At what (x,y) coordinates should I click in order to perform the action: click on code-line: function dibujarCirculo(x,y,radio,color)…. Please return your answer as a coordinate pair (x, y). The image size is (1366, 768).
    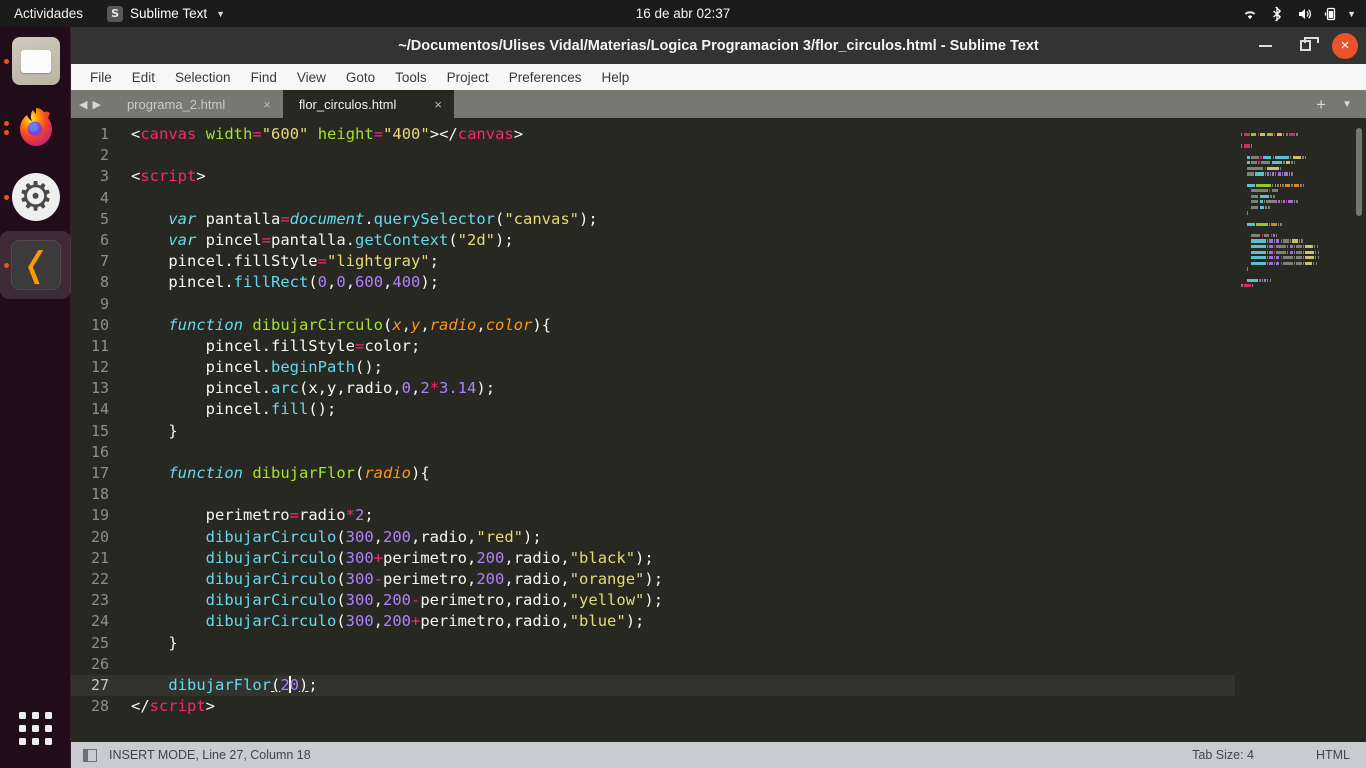
    Looking at the image, I should click on (678, 325).